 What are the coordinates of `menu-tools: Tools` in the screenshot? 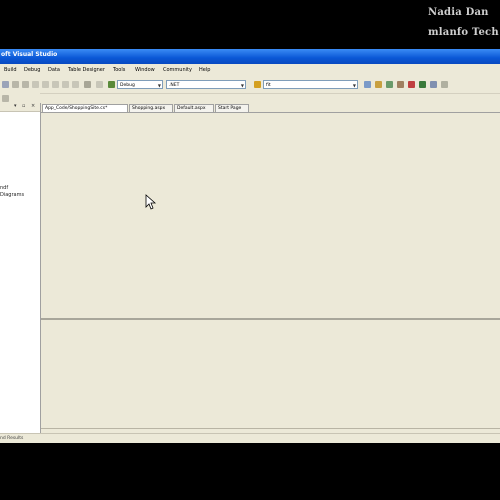 It's located at (119, 70).